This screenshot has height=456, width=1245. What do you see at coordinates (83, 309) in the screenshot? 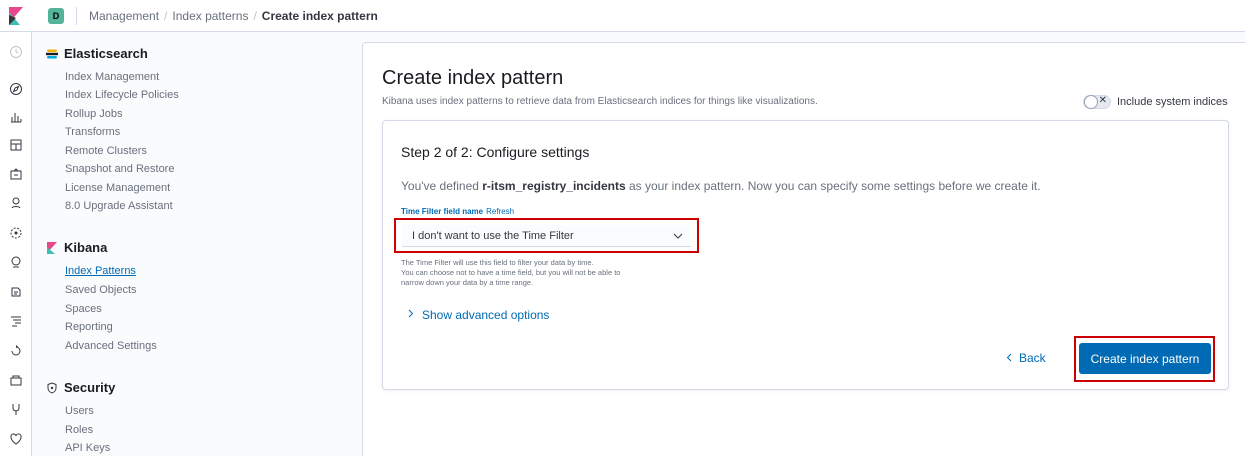
I see `sidebar-item-spaces: Spaces` at bounding box center [83, 309].